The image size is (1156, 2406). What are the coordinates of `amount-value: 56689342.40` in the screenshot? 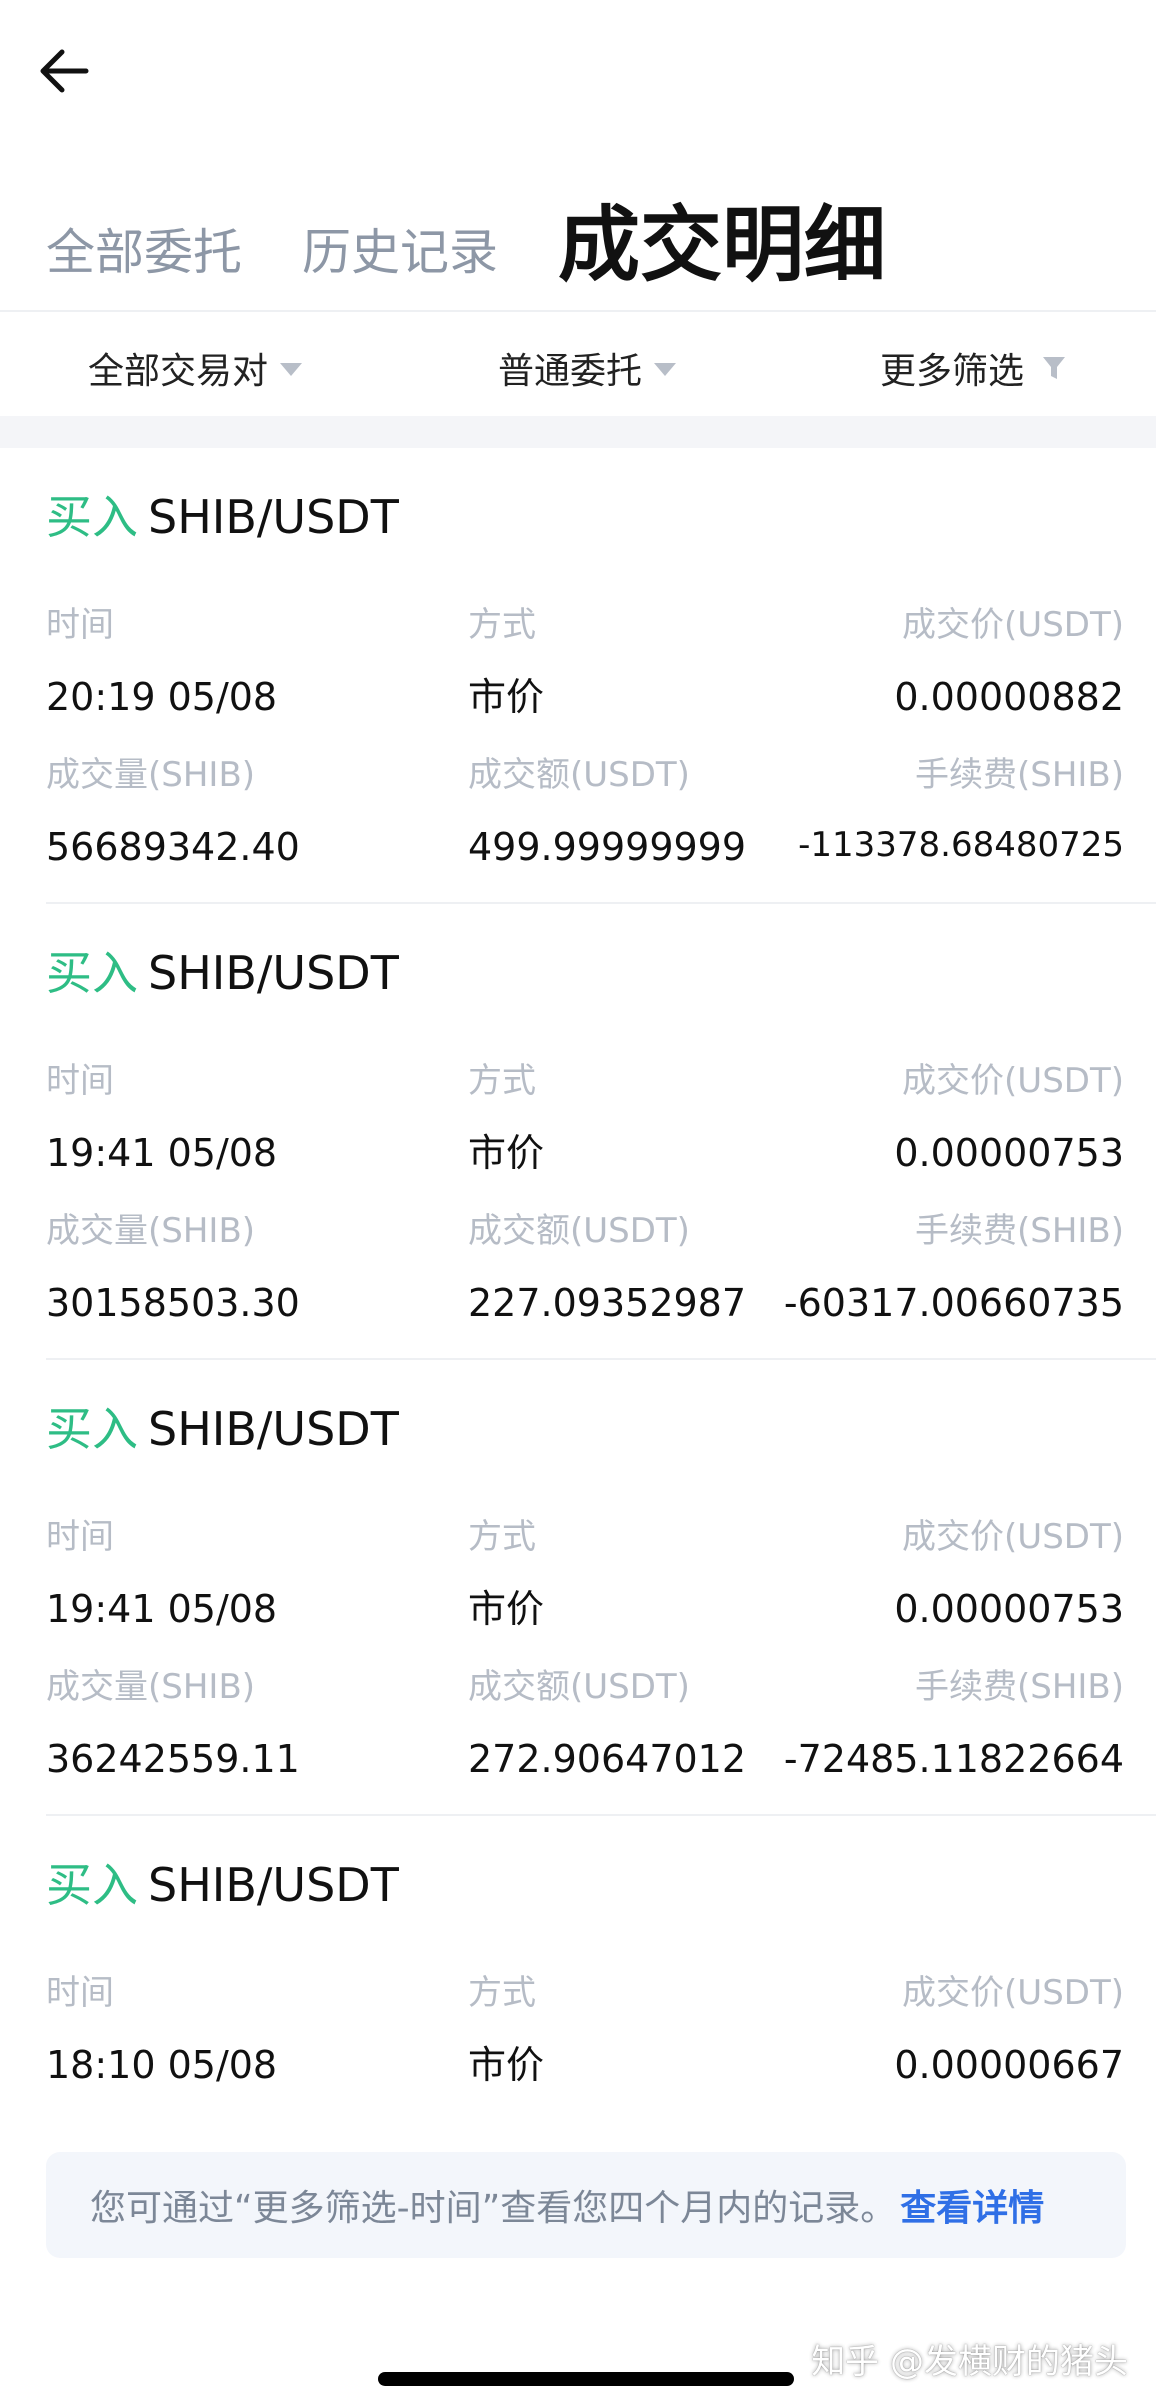 It's located at (173, 847).